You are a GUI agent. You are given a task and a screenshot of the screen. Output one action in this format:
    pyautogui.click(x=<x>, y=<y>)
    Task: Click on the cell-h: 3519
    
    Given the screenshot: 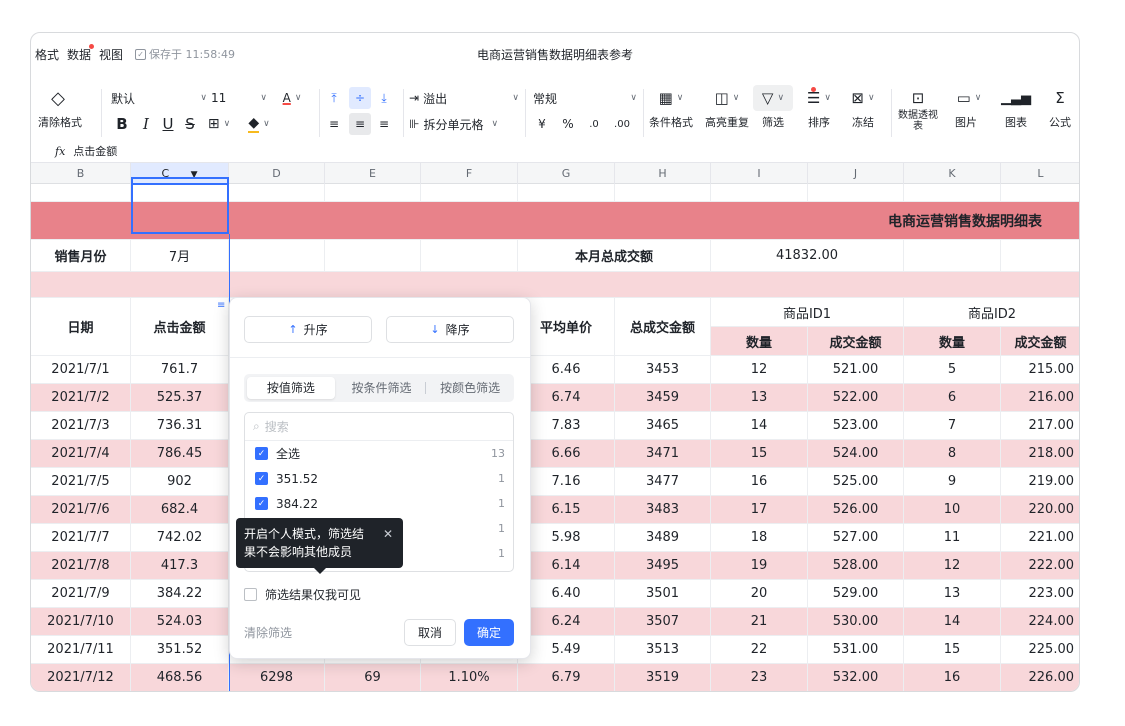 What is the action you would take?
    pyautogui.click(x=663, y=677)
    